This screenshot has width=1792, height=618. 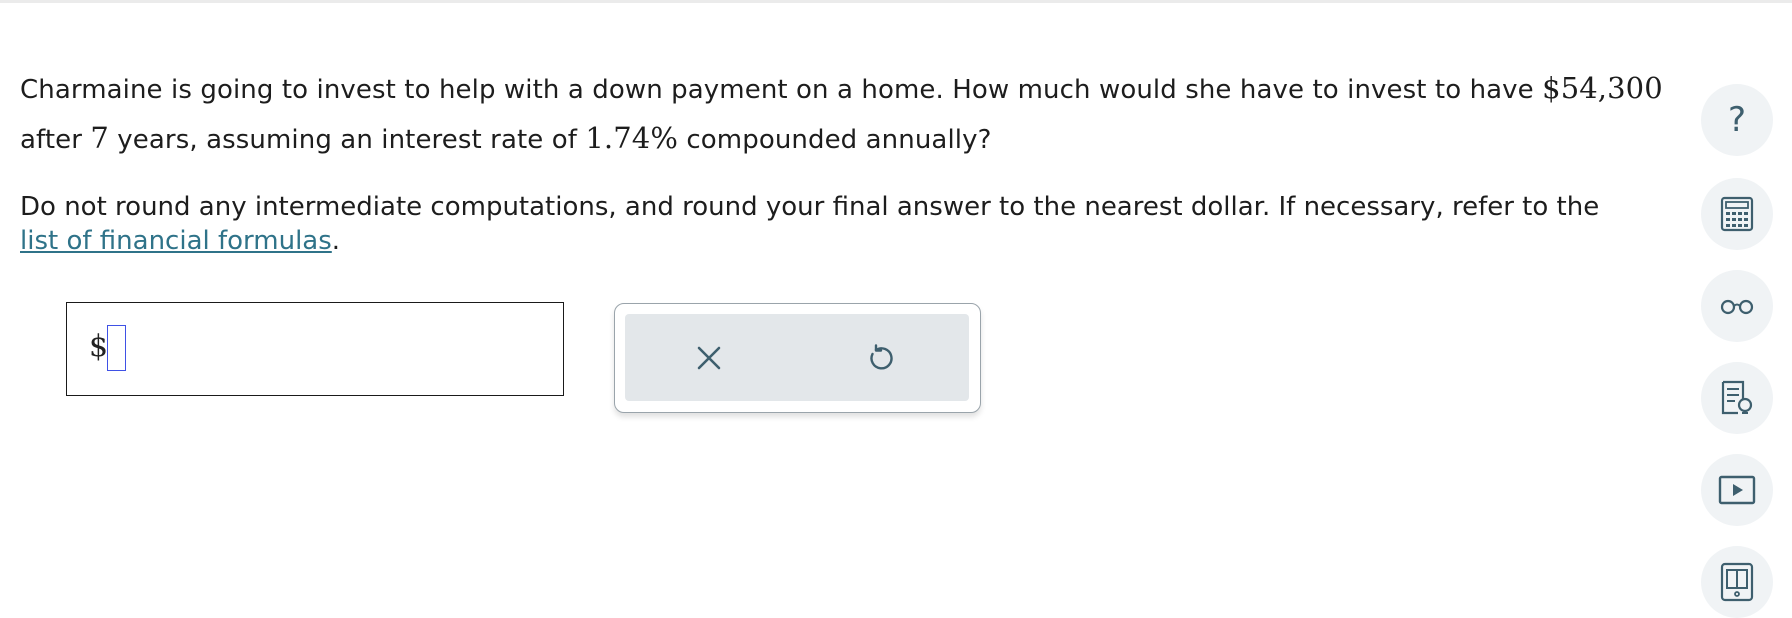 I want to click on currency-symbol: $, so click(x=99, y=346).